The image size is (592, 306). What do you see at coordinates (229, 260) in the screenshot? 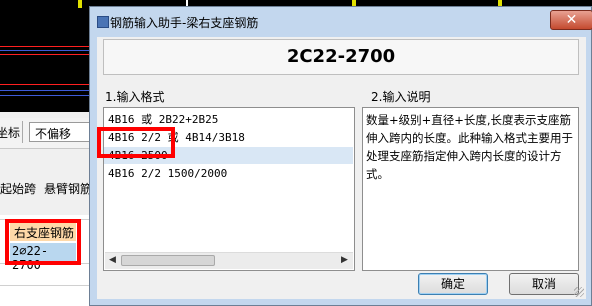
I see `horizontal-scrollbar: ◀ ▶` at bounding box center [229, 260].